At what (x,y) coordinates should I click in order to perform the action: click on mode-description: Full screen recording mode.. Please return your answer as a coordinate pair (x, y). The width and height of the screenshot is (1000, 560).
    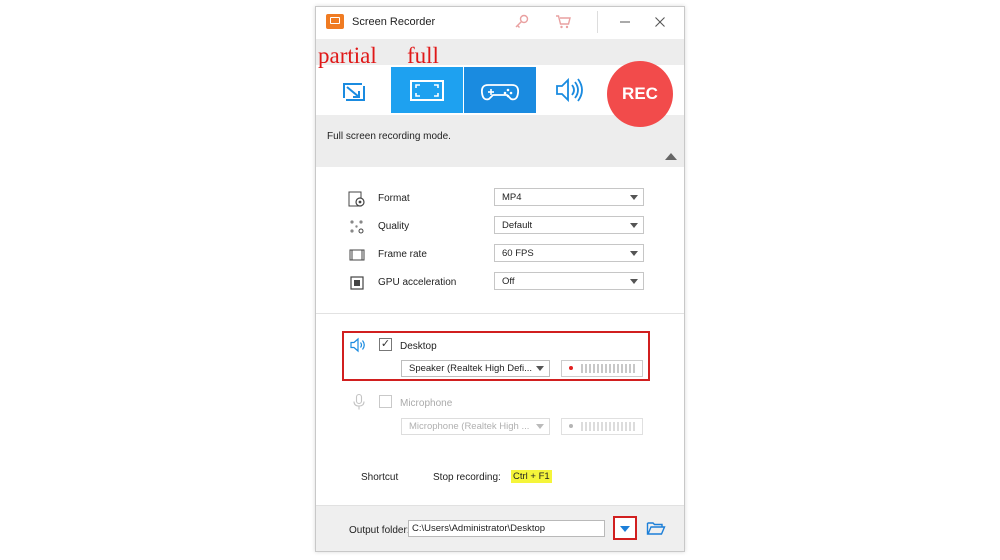
    Looking at the image, I should click on (389, 136).